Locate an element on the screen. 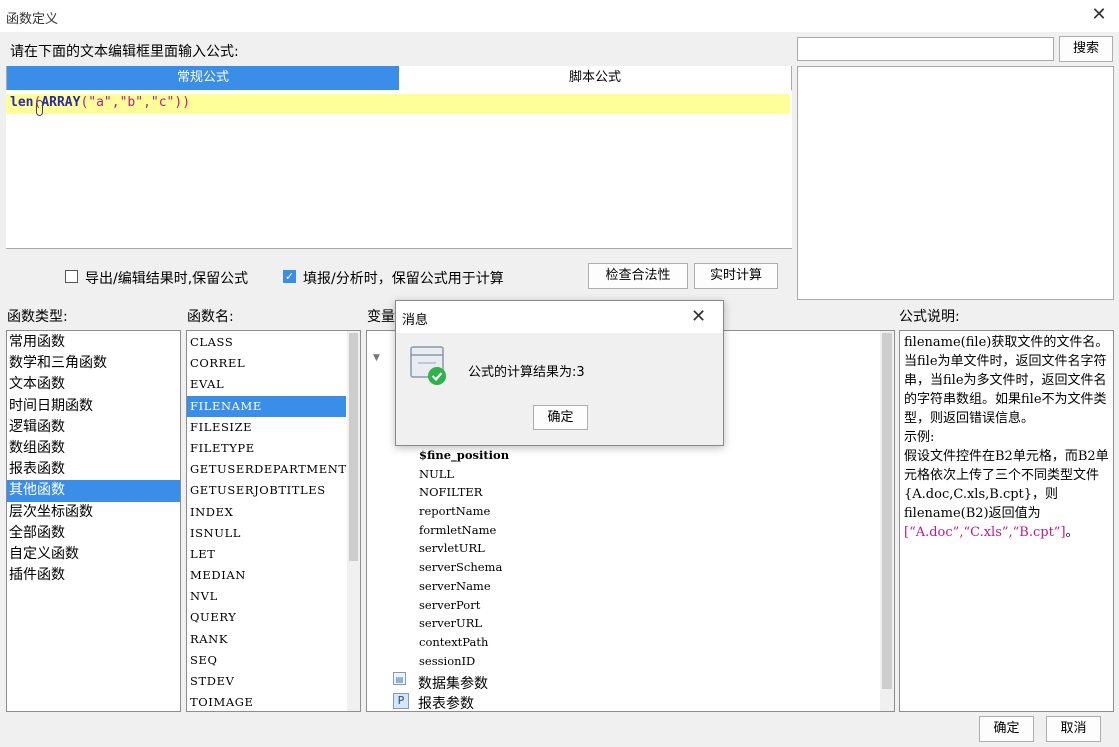  variable-tree-scroll-thumb is located at coordinates (887, 511).